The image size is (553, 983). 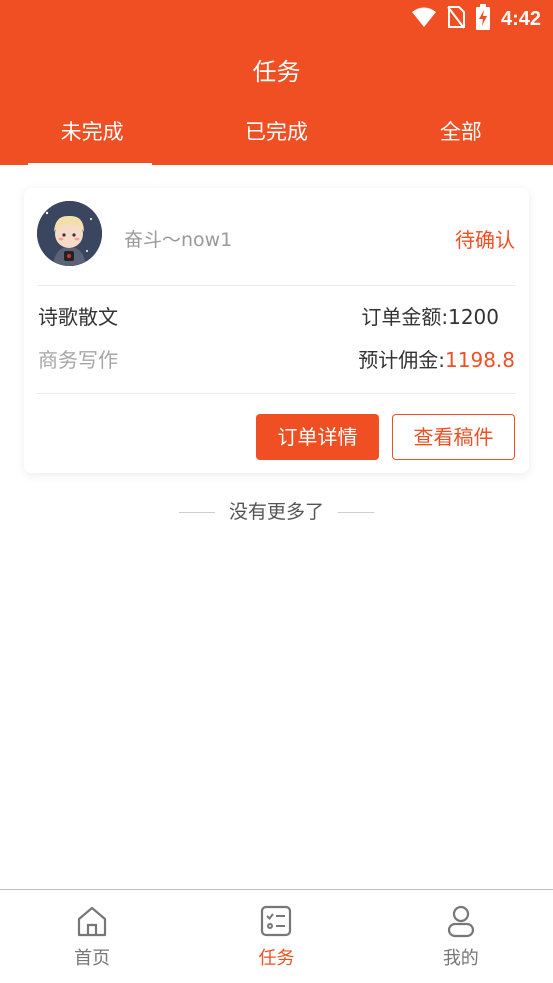 I want to click on tab-incomplete: 未完成, so click(x=92, y=137).